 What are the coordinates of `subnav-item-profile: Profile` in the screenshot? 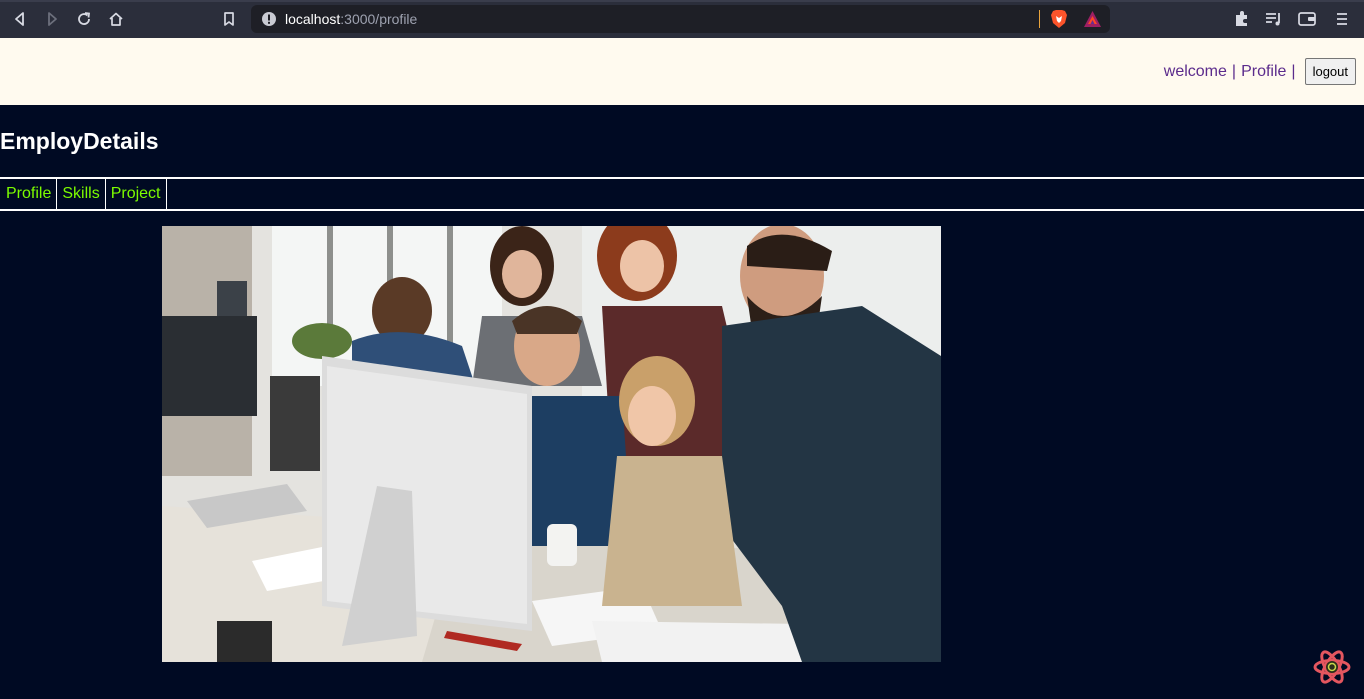 It's located at (29, 194).